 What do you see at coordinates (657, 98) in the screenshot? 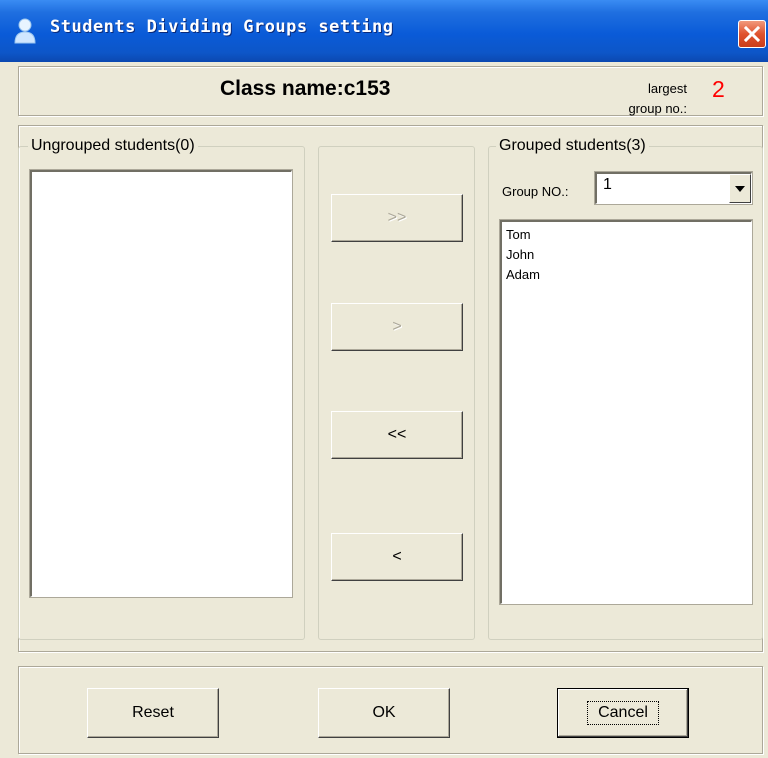
I see `largest-group-label: largest group no.:` at bounding box center [657, 98].